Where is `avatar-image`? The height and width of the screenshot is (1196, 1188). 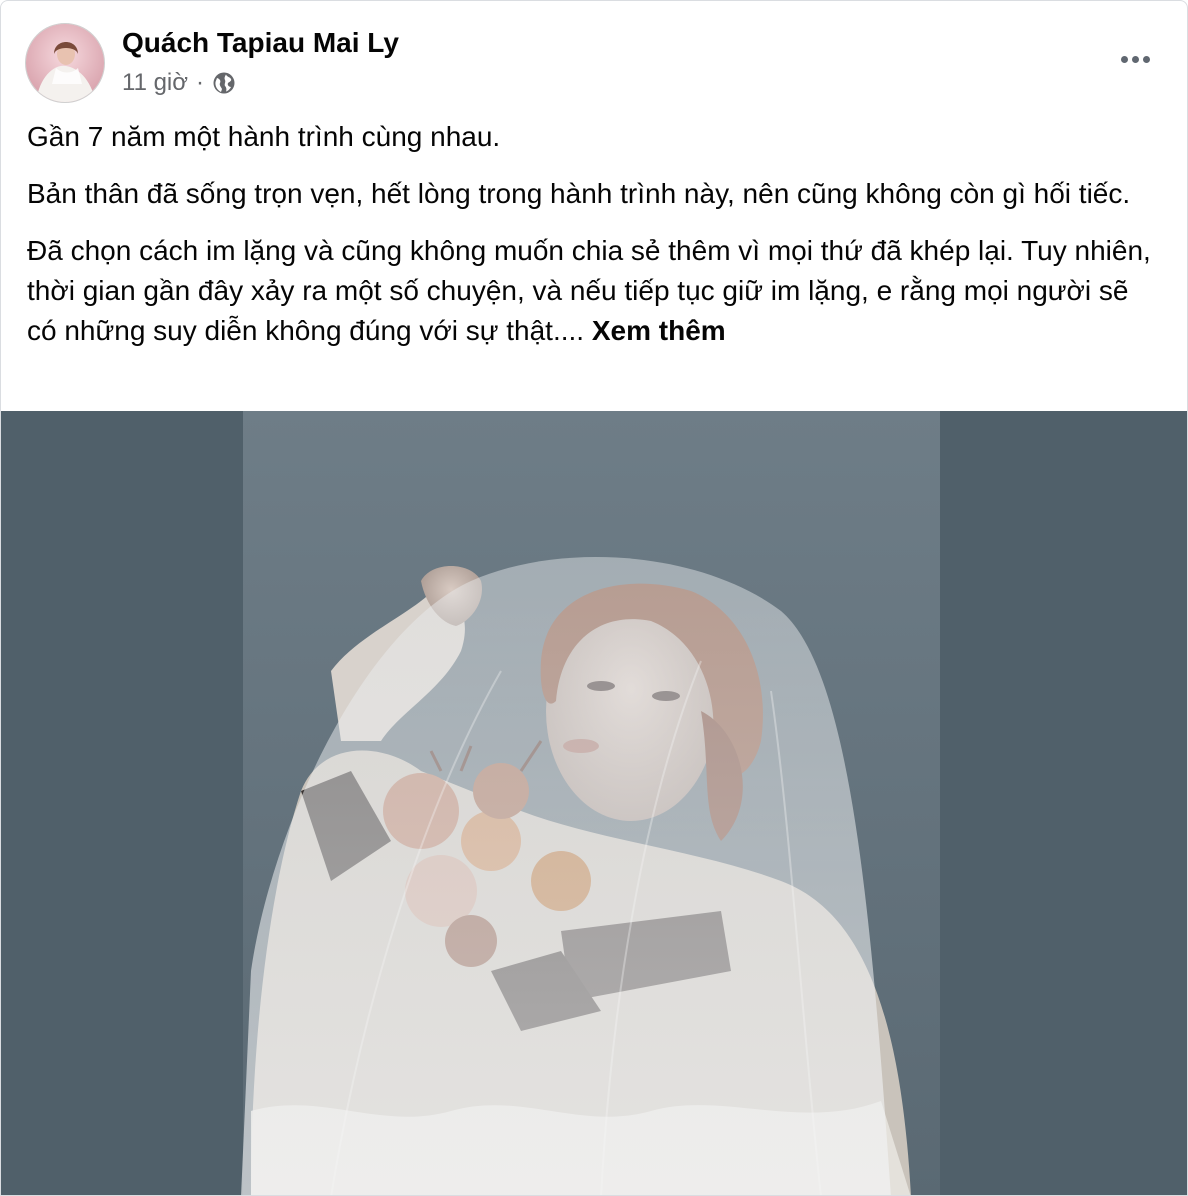
avatar-image is located at coordinates (65, 63).